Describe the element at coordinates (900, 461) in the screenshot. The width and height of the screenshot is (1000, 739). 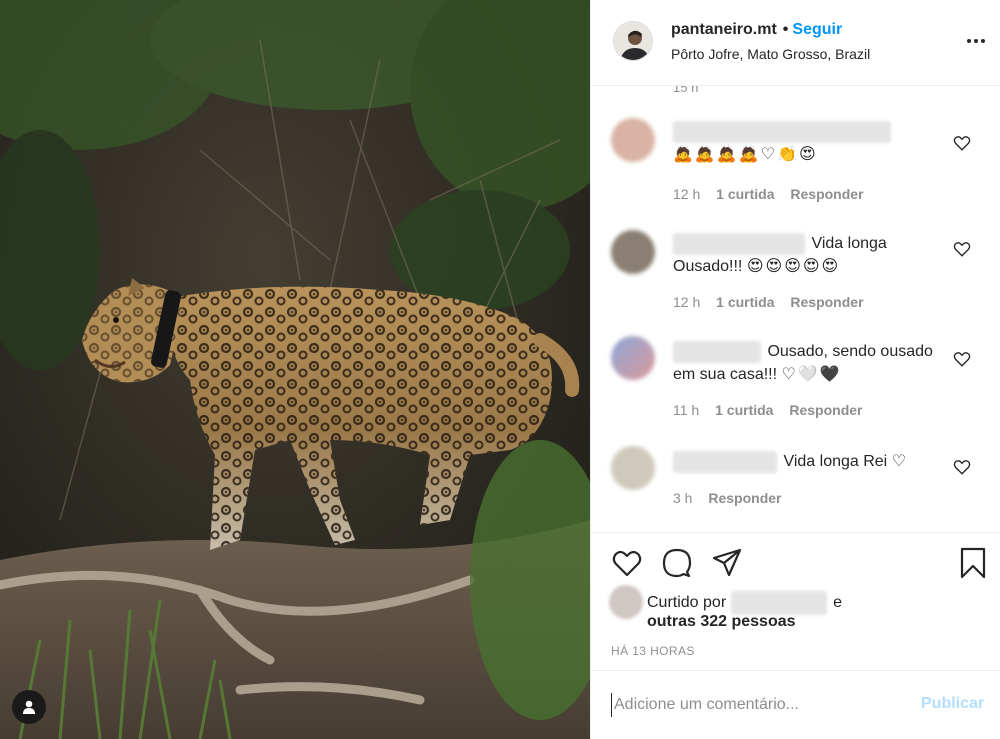
I see `comment-emoji: ♡` at that location.